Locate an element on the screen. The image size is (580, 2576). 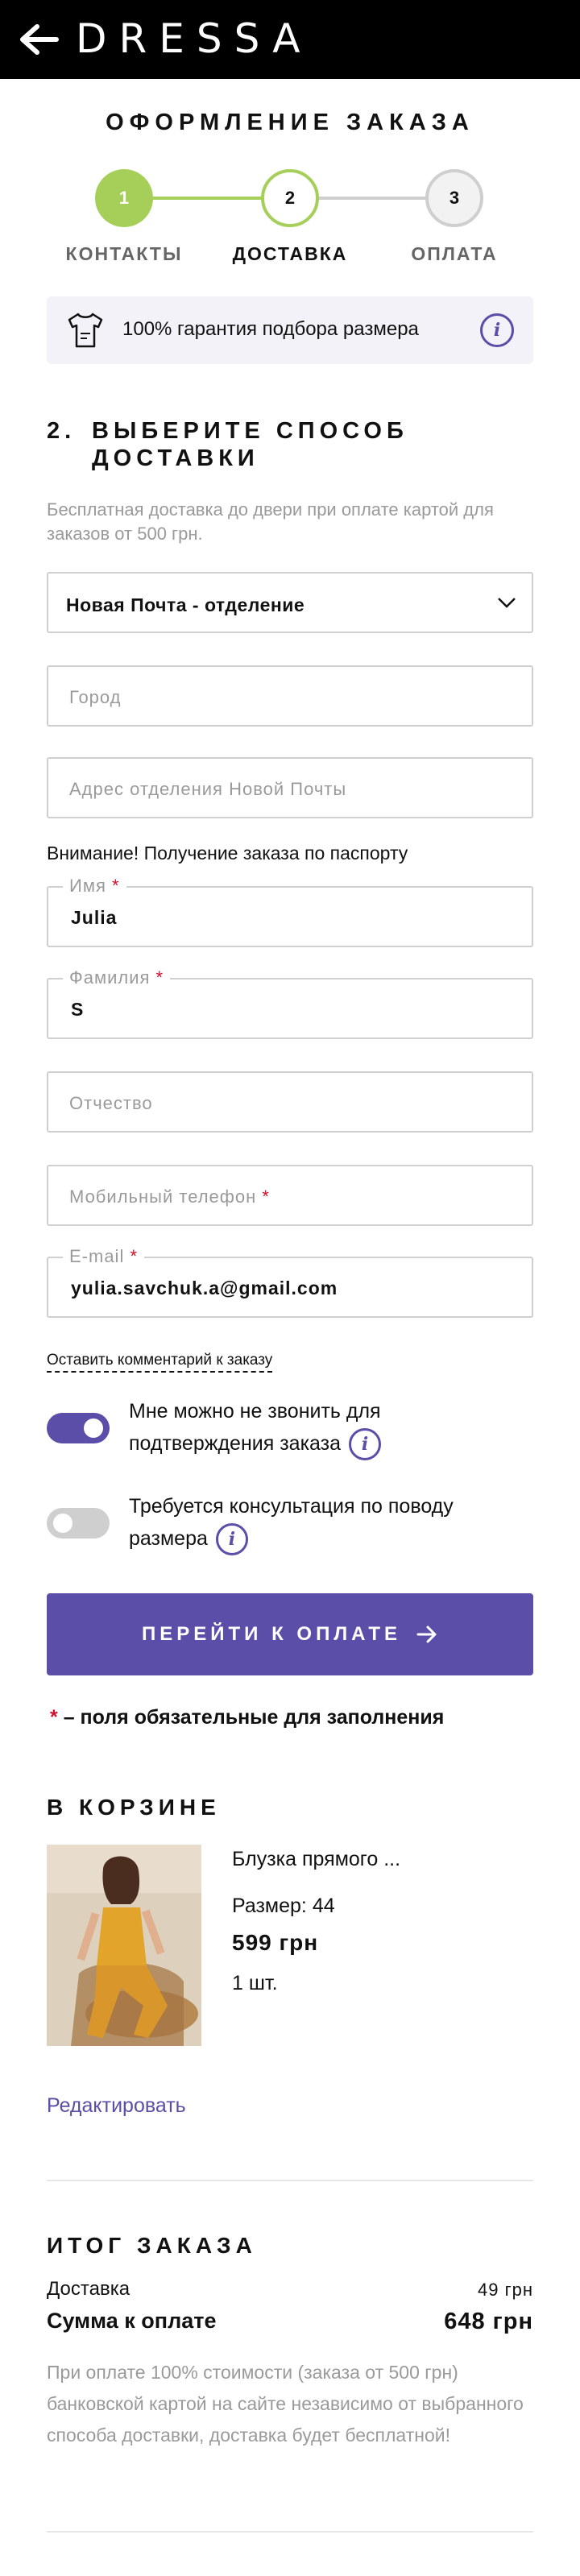
cart-title: В КОРЗИНЕ is located at coordinates (134, 1807).